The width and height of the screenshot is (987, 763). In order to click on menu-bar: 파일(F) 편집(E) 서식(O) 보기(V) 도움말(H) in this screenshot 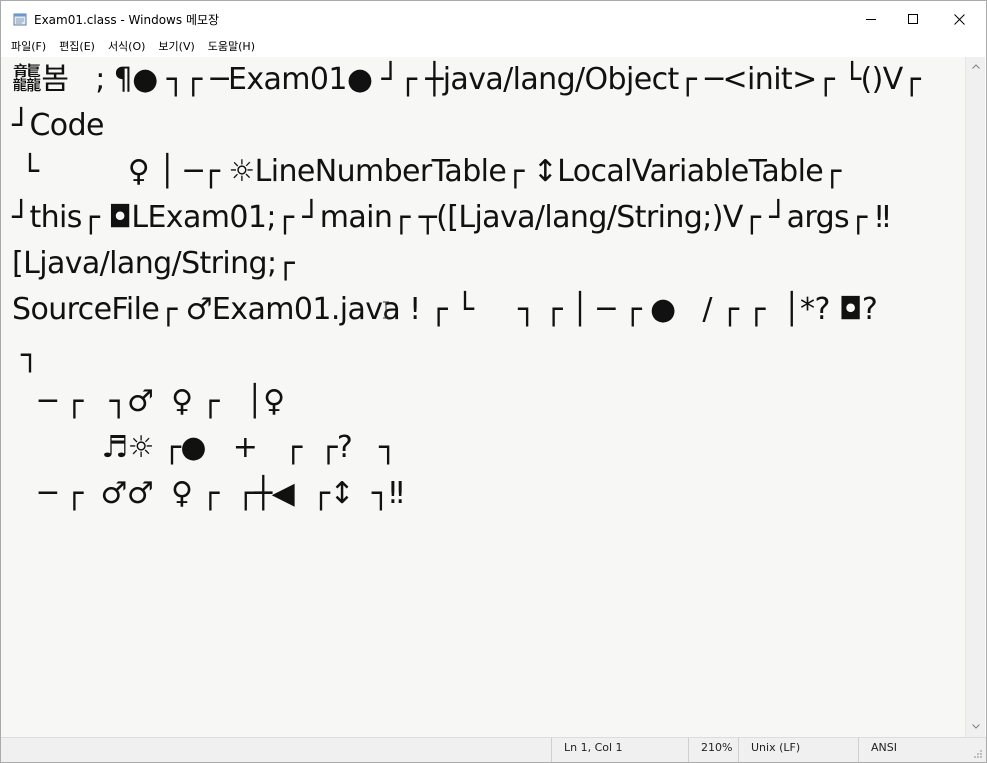, I will do `click(493, 47)`.